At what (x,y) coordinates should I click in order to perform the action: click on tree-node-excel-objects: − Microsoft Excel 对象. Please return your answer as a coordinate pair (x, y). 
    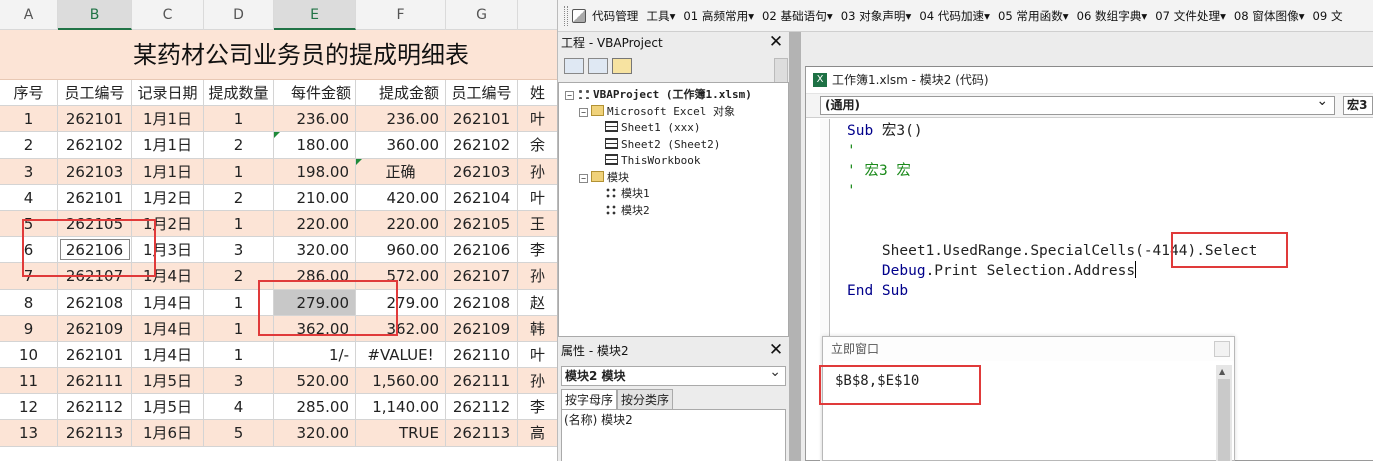
    Looking at the image, I should click on (673, 112).